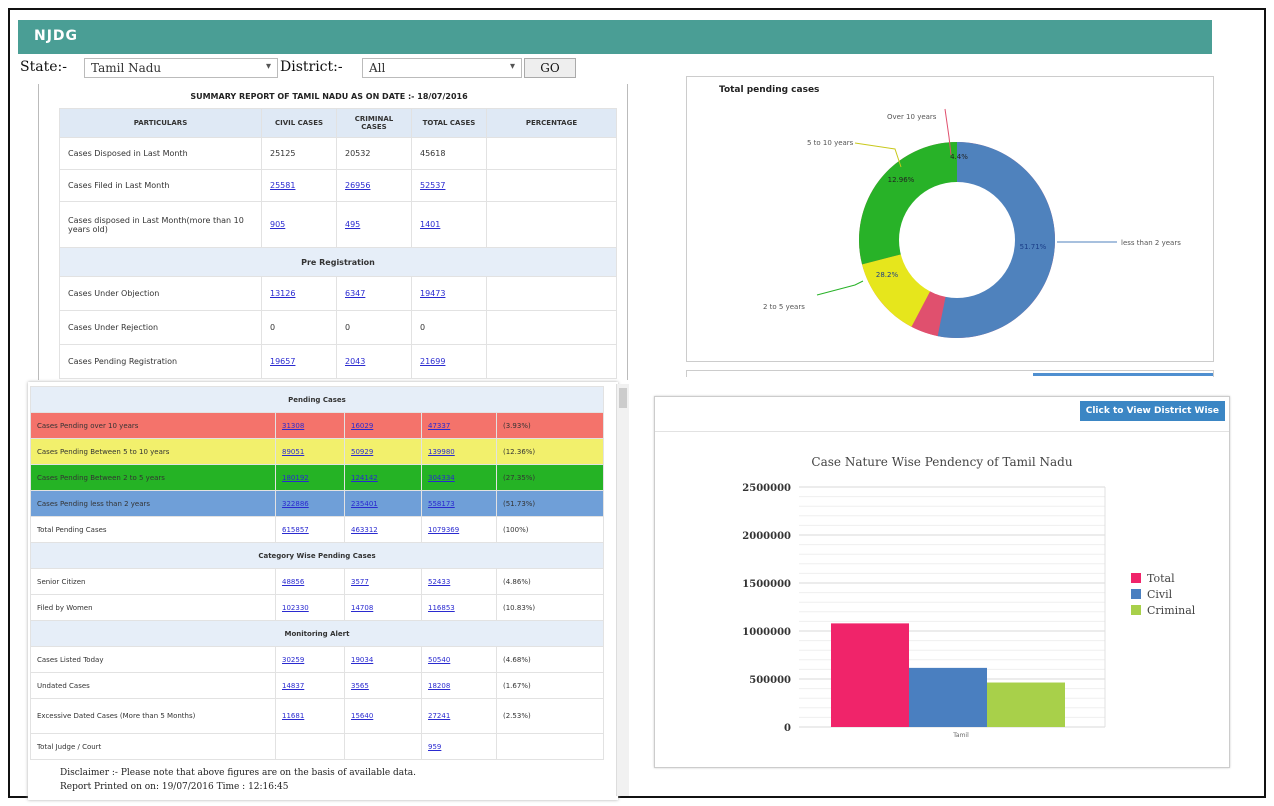 This screenshot has height=806, width=1274. I want to click on criminal-link: 6347, so click(355, 293).